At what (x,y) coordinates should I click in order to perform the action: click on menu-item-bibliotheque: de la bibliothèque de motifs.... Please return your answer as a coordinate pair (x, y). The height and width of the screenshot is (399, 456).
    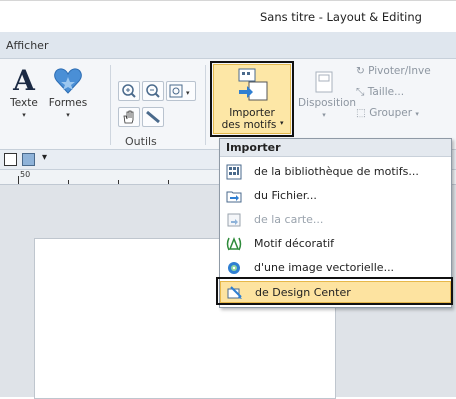
    Looking at the image, I should click on (335, 172).